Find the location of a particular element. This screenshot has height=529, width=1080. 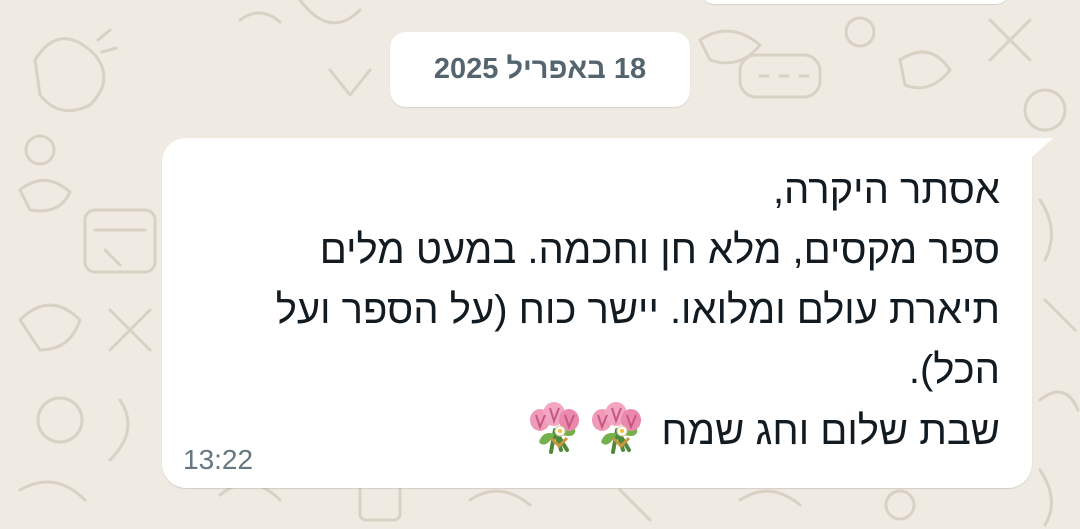

previous-message-bubble-edge is located at coordinates (855, 2).